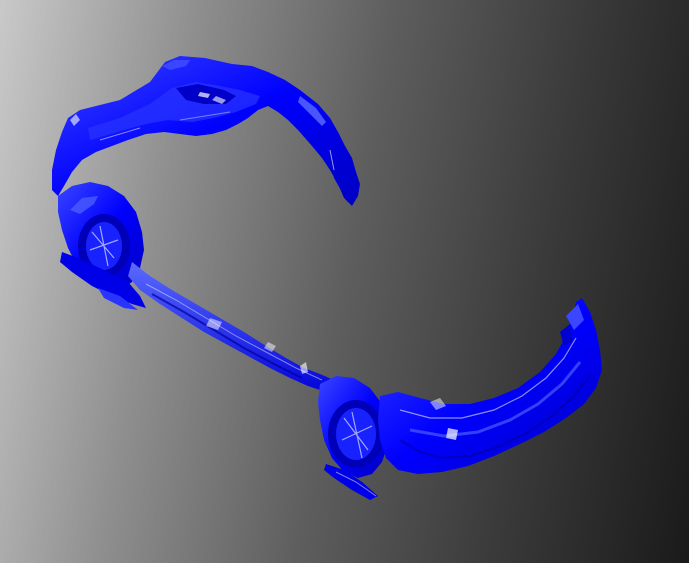 The height and width of the screenshot is (563, 689). Describe the element at coordinates (102, 246) in the screenshot. I see `front-wheel-scan` at that location.